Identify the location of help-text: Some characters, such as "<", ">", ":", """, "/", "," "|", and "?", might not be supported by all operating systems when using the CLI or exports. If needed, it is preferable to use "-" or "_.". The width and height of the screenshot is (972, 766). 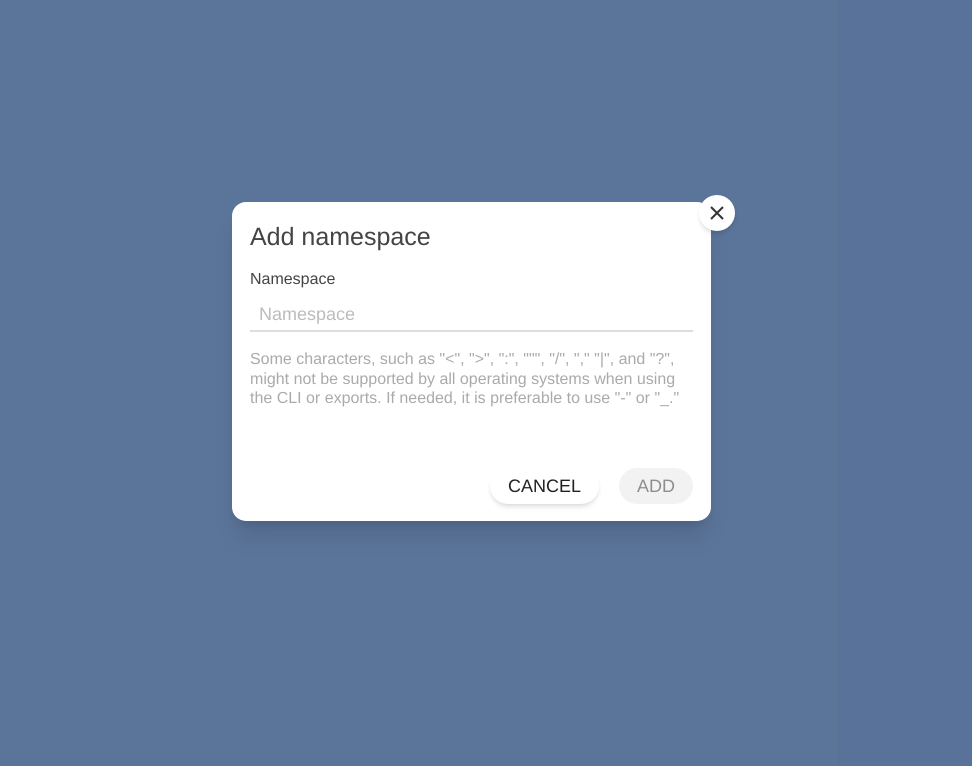
(465, 379).